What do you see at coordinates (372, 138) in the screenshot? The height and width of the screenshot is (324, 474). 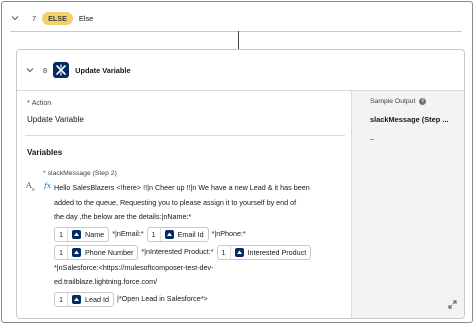 I see `sample-output-value: –` at bounding box center [372, 138].